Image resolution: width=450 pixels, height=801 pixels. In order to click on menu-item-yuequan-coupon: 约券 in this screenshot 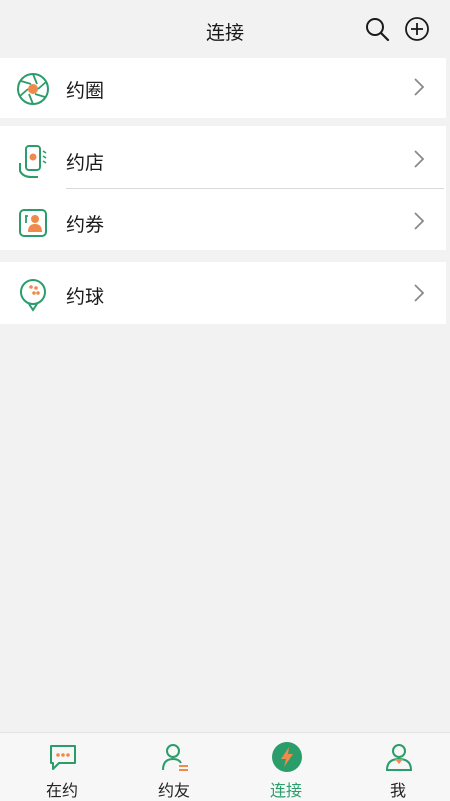, I will do `click(223, 222)`.